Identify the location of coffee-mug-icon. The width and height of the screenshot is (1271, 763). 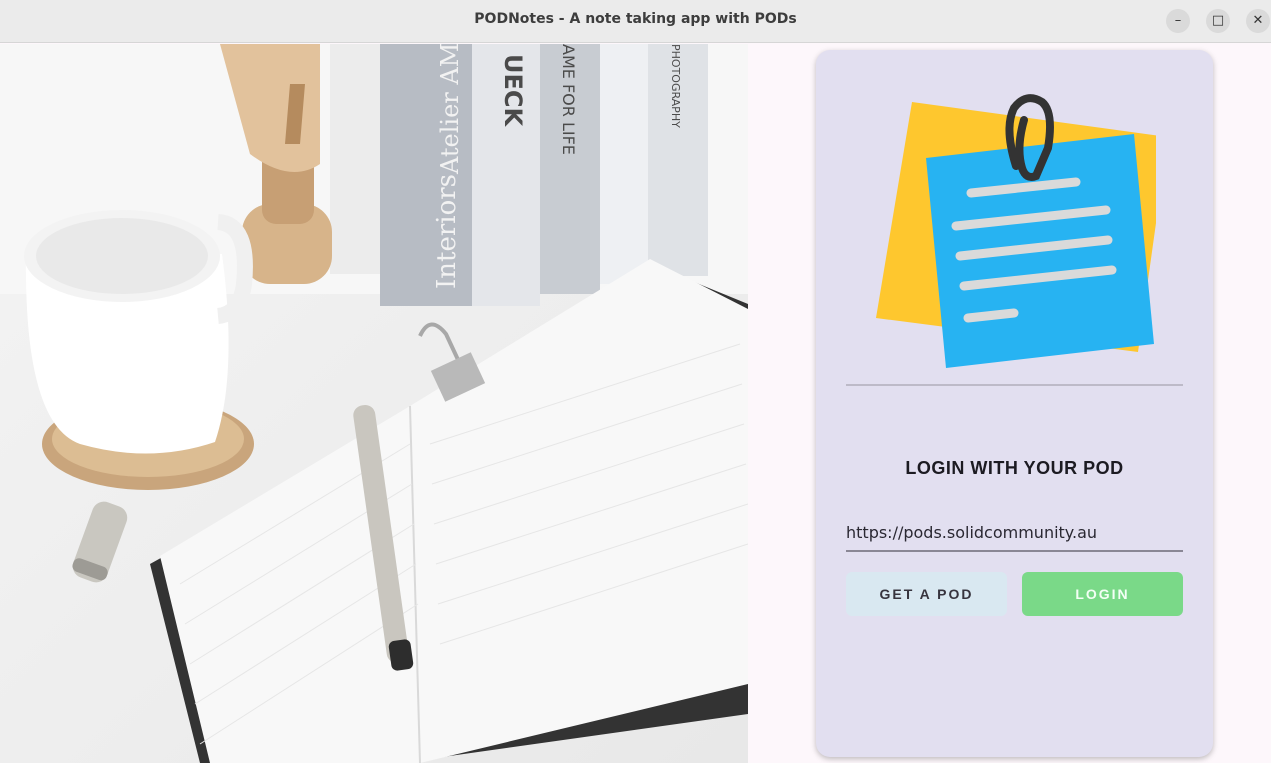
(139, 350).